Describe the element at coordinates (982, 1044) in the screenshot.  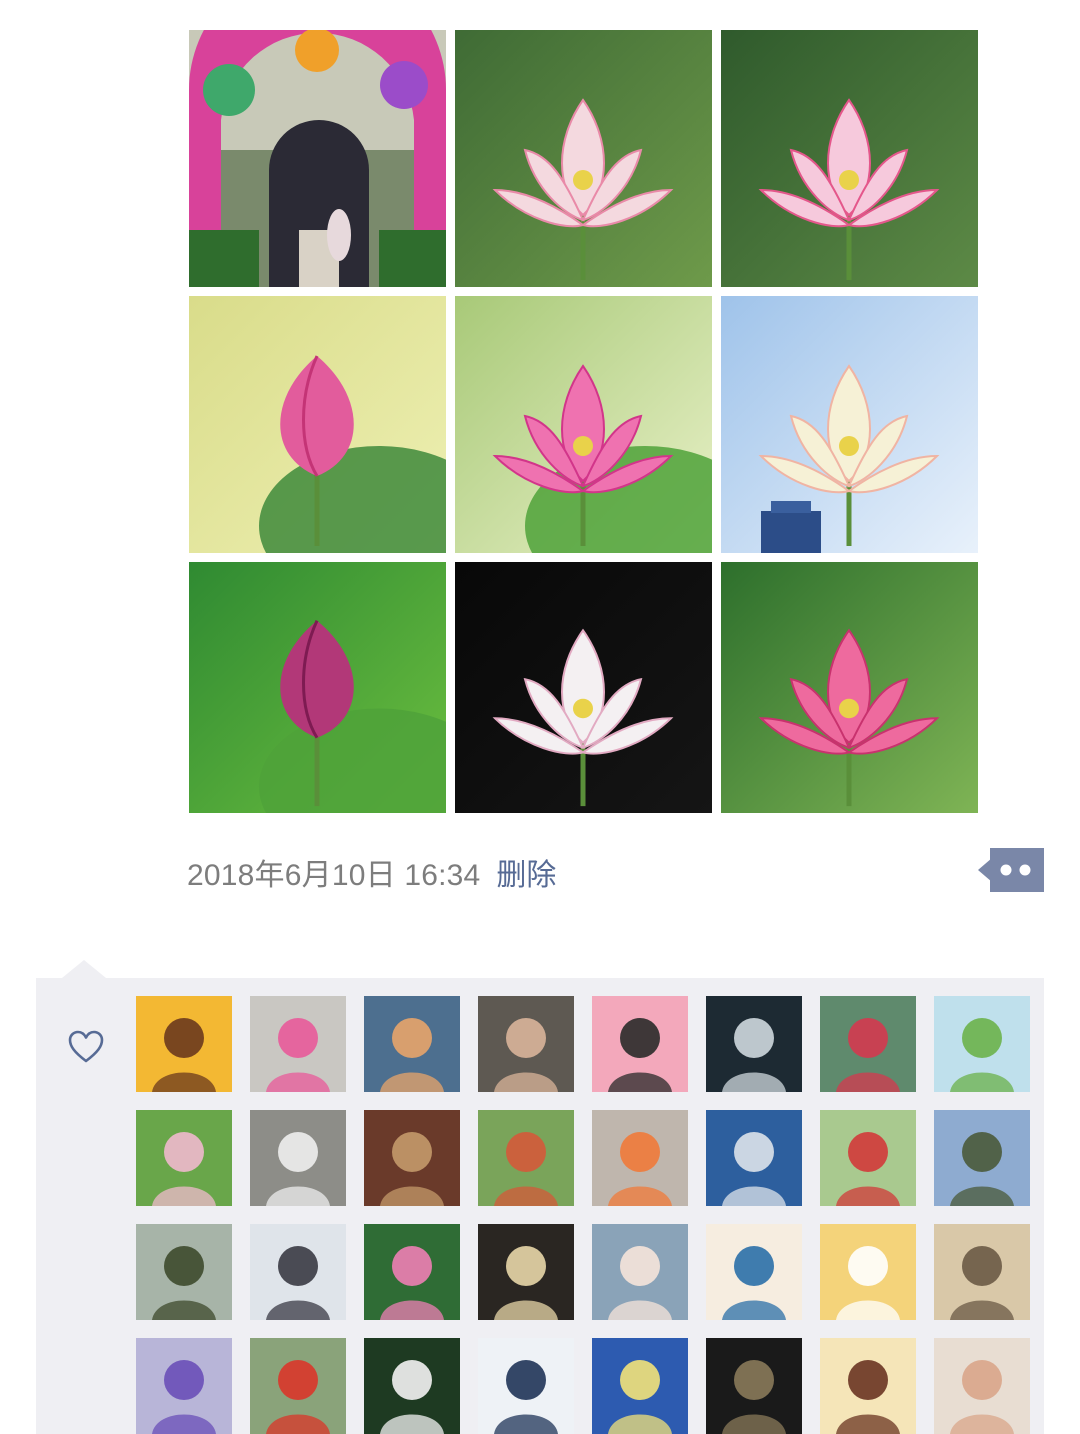
I see `avatar-little-prince` at that location.